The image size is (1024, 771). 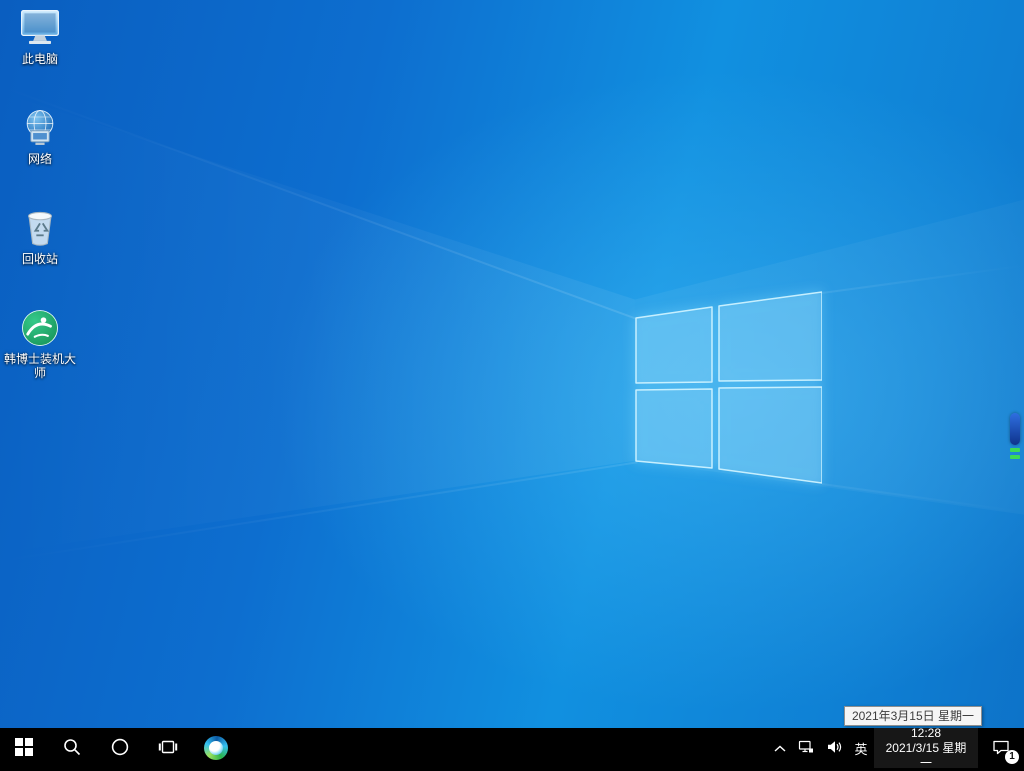 What do you see at coordinates (926, 732) in the screenshot?
I see `clock-time: 12:28` at bounding box center [926, 732].